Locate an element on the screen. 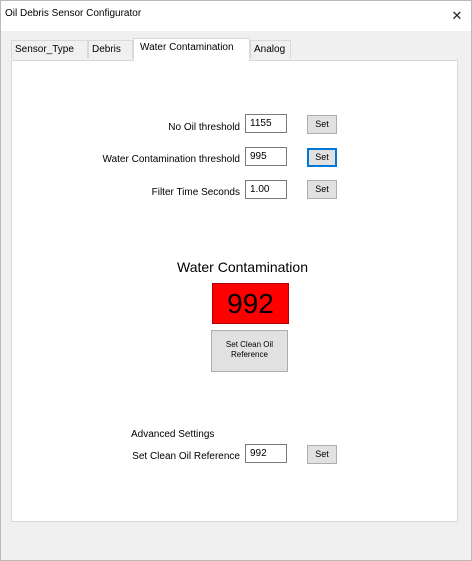 The image size is (472, 561). water-threshold-set-button: Set is located at coordinates (322, 157).